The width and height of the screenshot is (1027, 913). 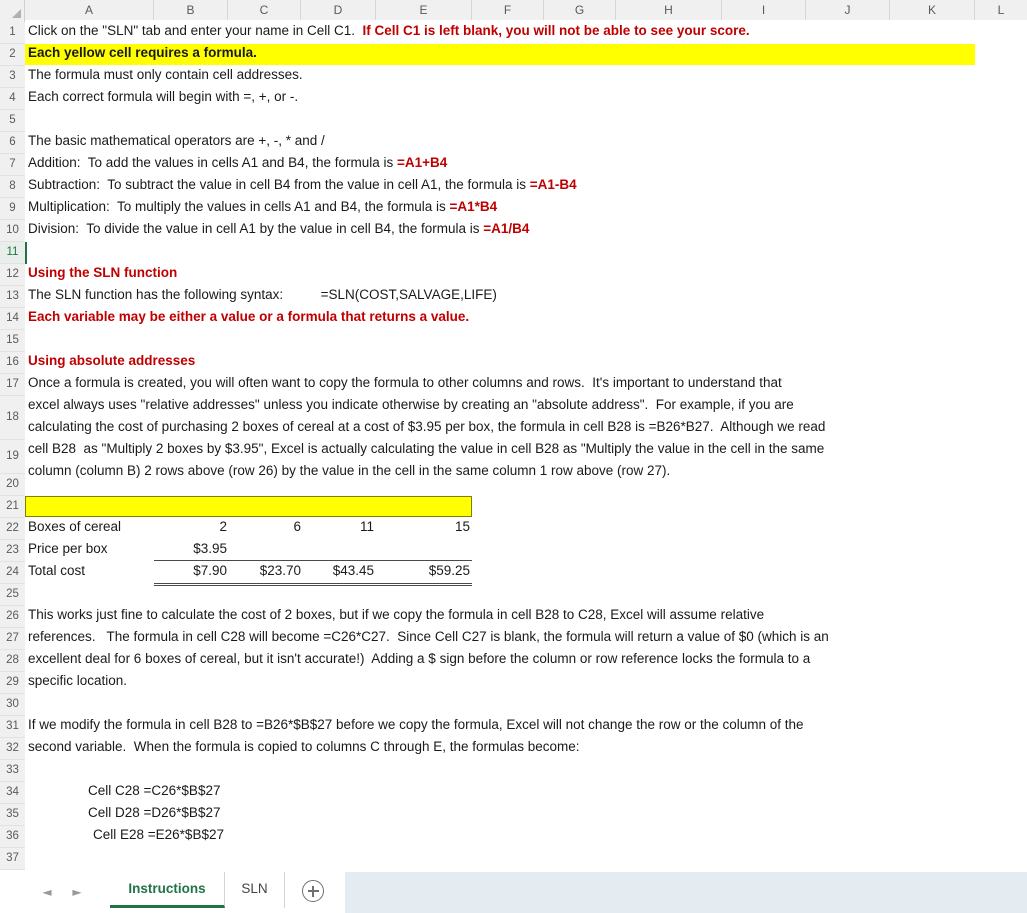 I want to click on cell-a24-label: Total cost, so click(x=57, y=570).